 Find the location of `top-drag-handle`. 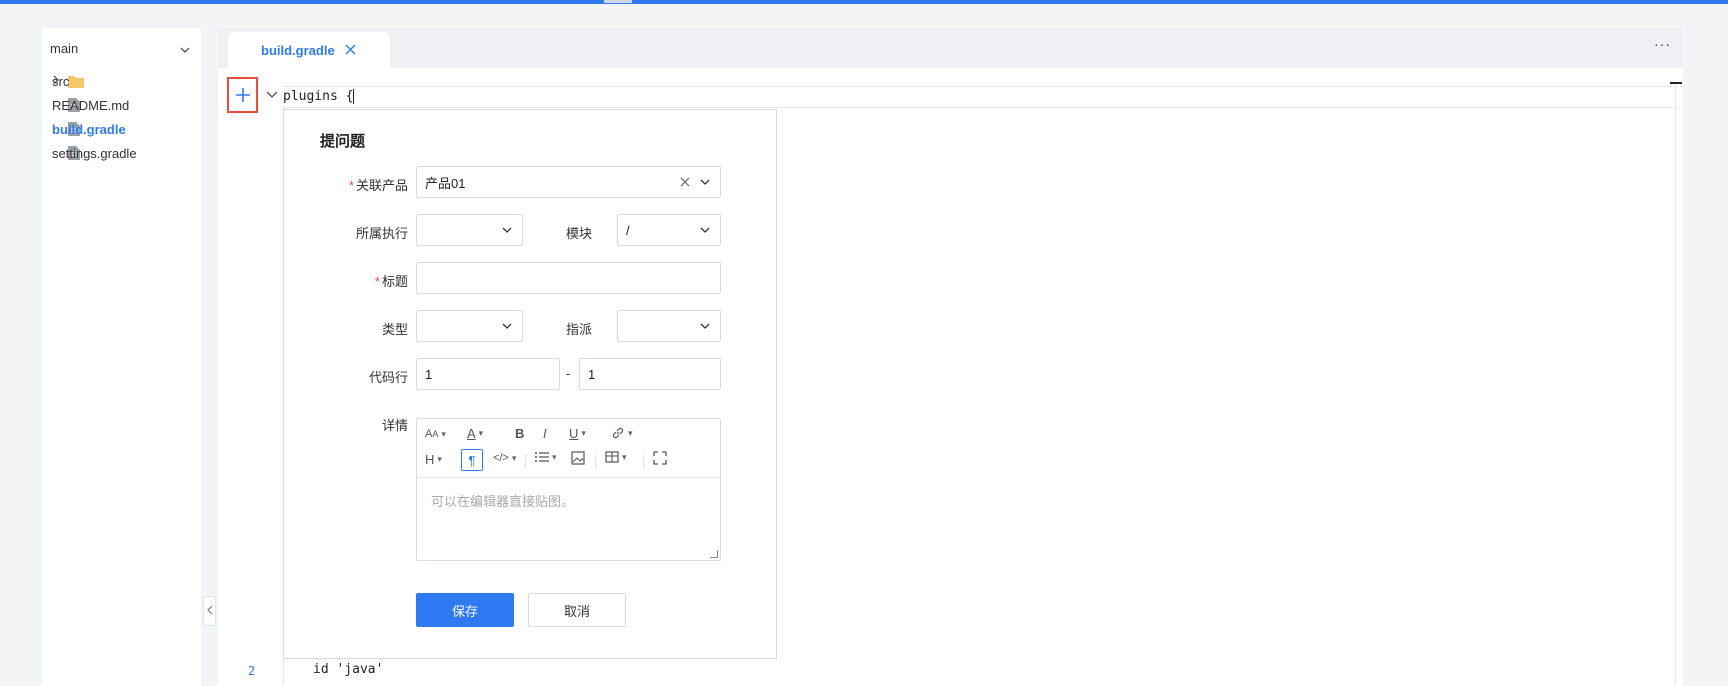

top-drag-handle is located at coordinates (618, 1).